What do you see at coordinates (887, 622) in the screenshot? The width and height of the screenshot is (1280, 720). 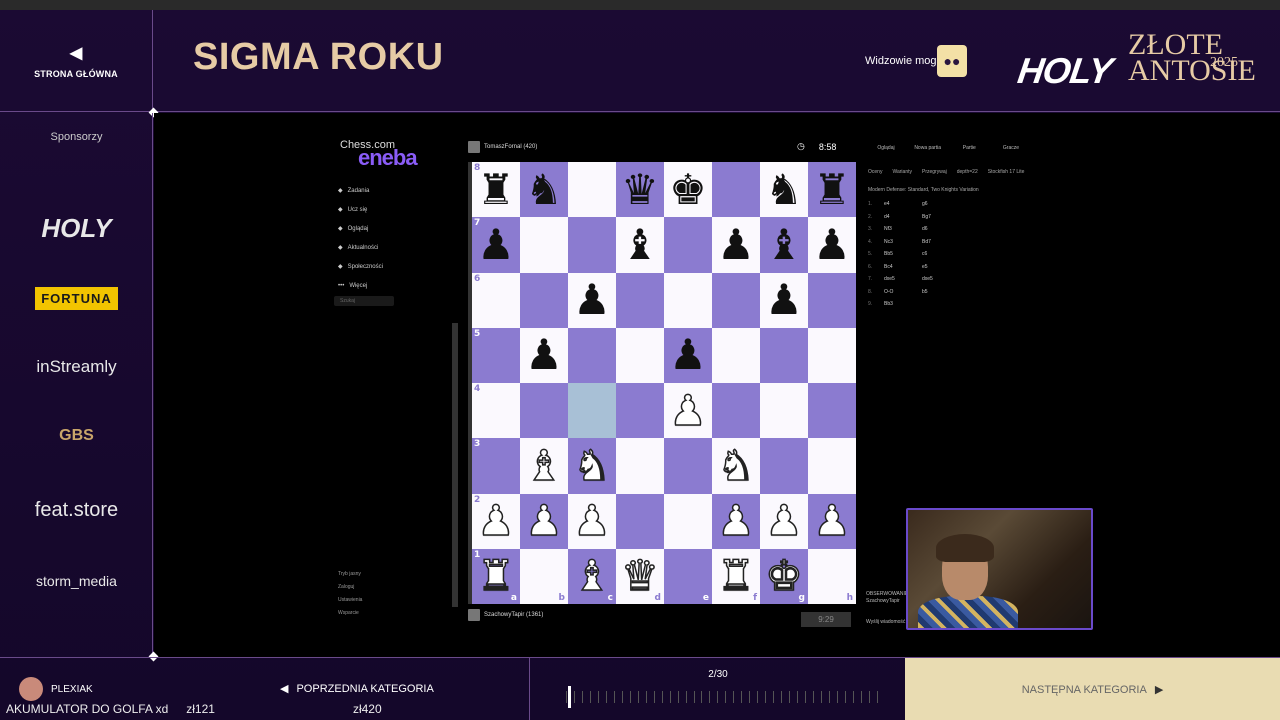 I see `chat-input: Wyślij wiadomość` at bounding box center [887, 622].